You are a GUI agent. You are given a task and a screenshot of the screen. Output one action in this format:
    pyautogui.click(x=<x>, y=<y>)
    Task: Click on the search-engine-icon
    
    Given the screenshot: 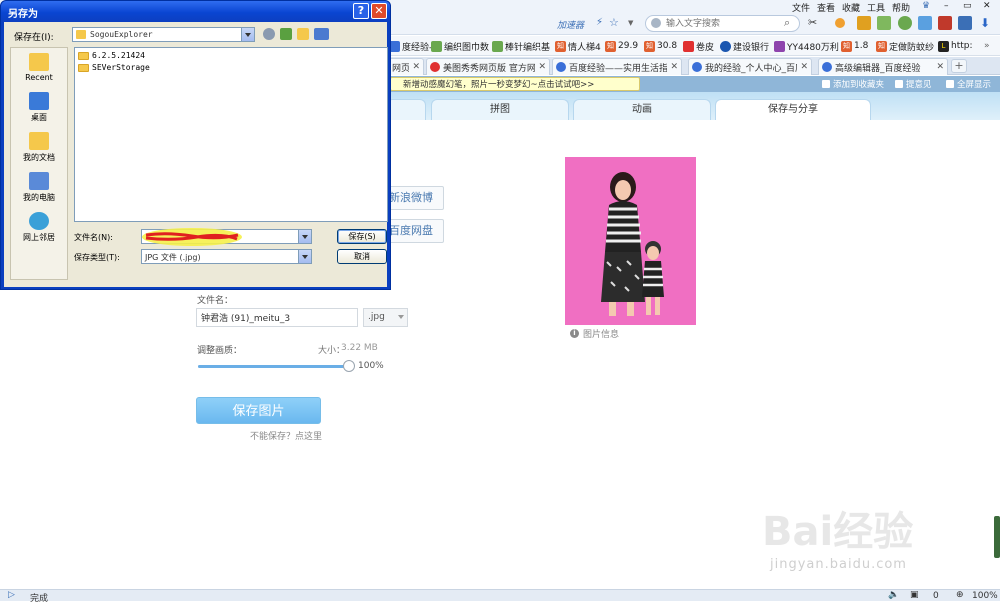 What is the action you would take?
    pyautogui.click(x=656, y=23)
    